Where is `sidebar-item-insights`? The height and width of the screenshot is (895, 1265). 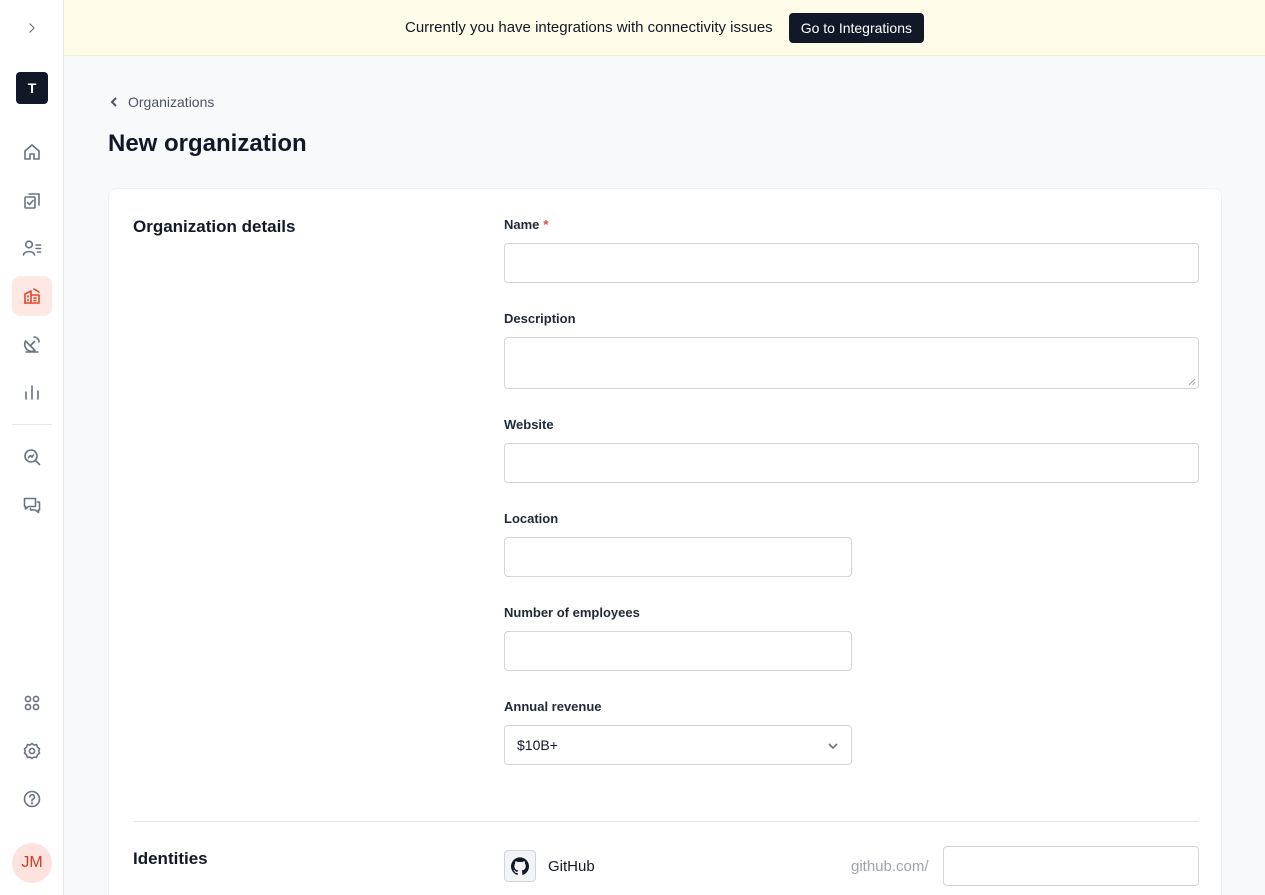 sidebar-item-insights is located at coordinates (32, 344).